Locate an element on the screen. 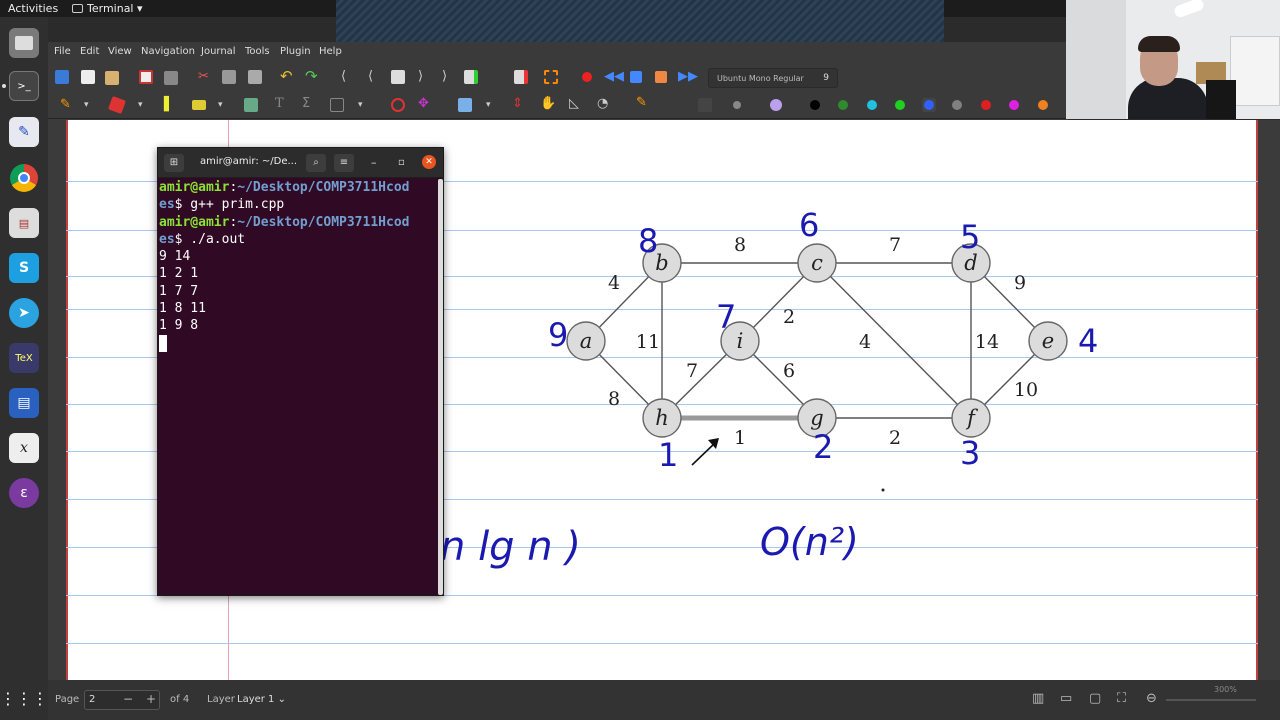 This screenshot has height=720, width=1280. maximize-icon: ▫ is located at coordinates (401, 163).